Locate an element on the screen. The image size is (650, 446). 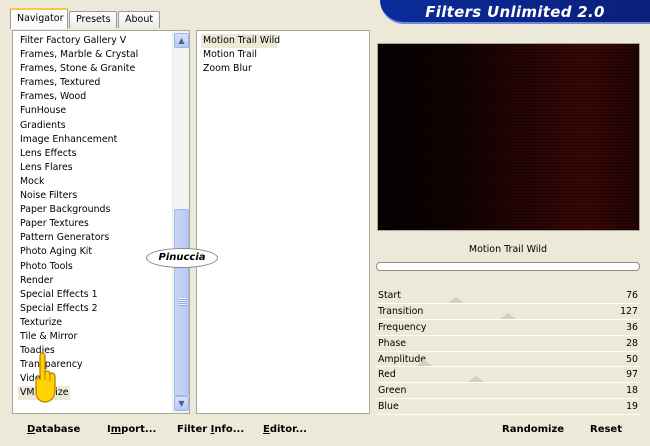
category-item: Mock is located at coordinates (96, 182).